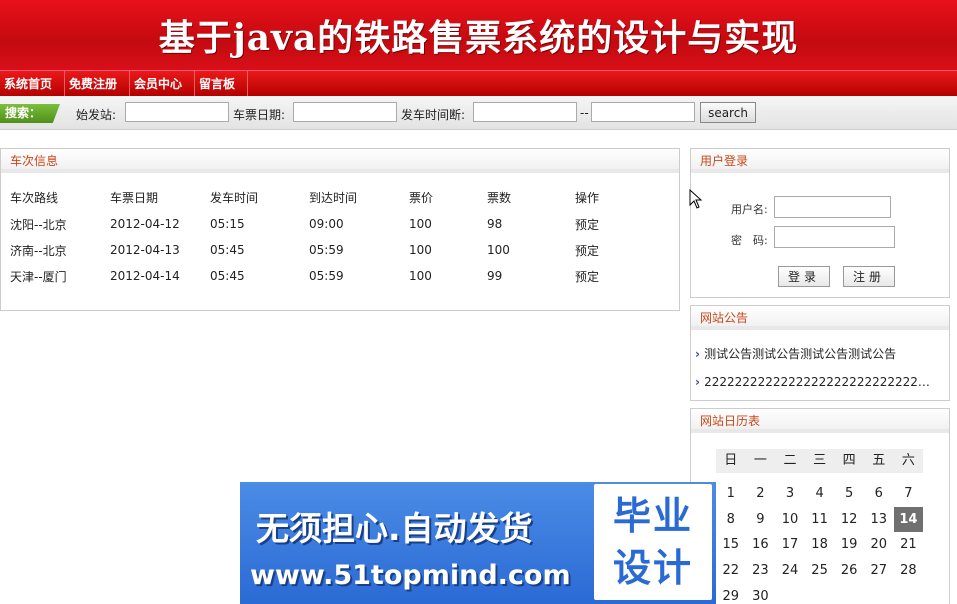 The height and width of the screenshot is (604, 957). Describe the element at coordinates (909, 571) in the screenshot. I see `calendar-day: 28` at that location.